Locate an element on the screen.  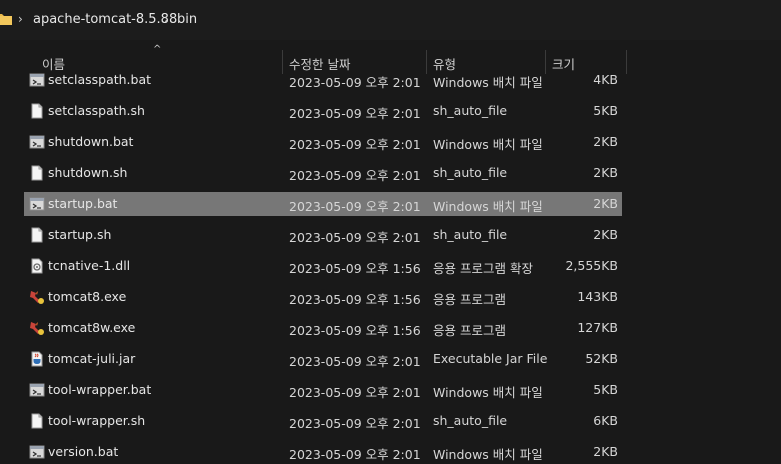
sort-ascending-icon: ^ is located at coordinates (157, 49).